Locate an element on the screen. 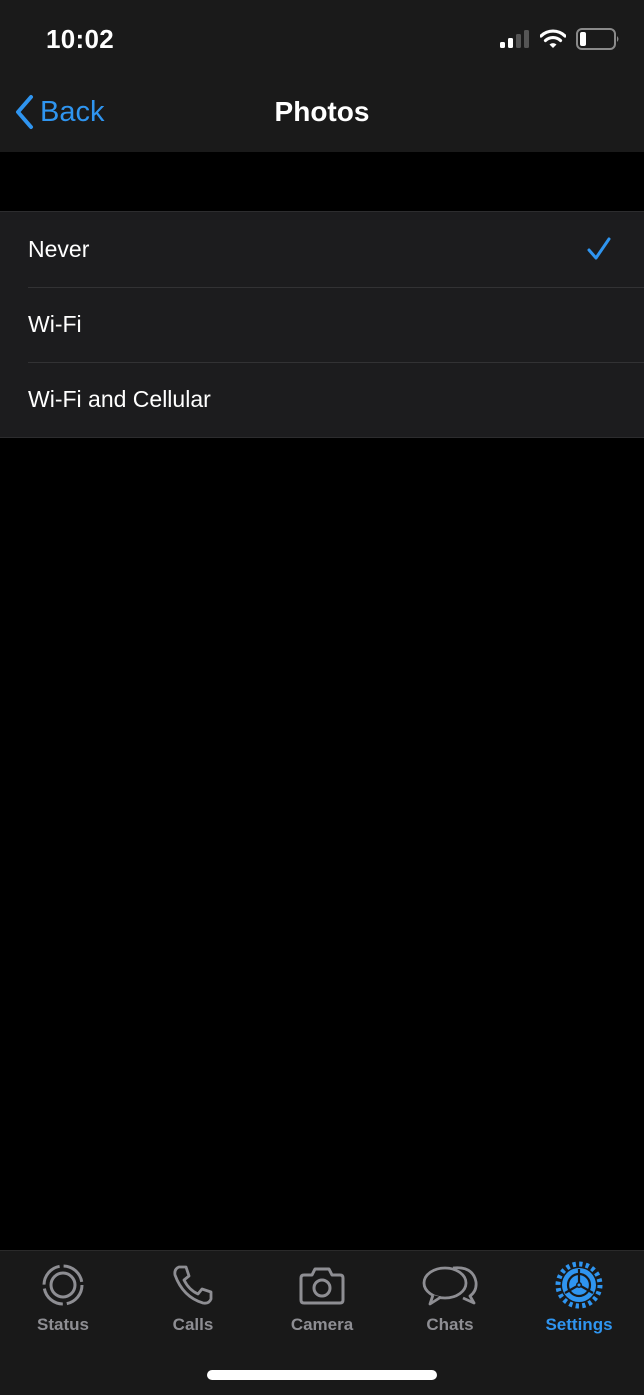  tab-label: Status is located at coordinates (63, 1324).